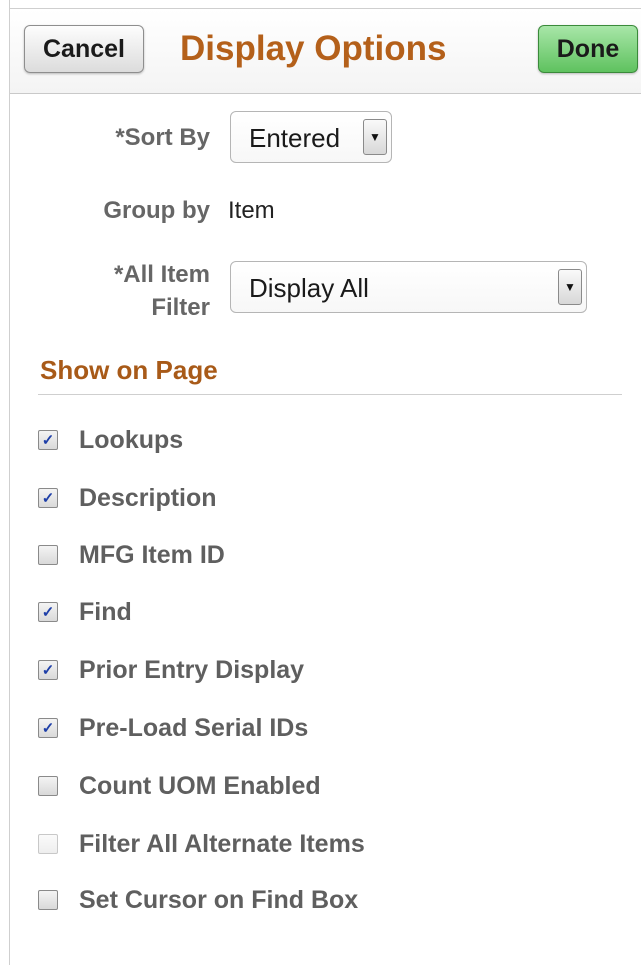 The height and width of the screenshot is (965, 641). I want to click on group-by-label: Group by, so click(156, 210).